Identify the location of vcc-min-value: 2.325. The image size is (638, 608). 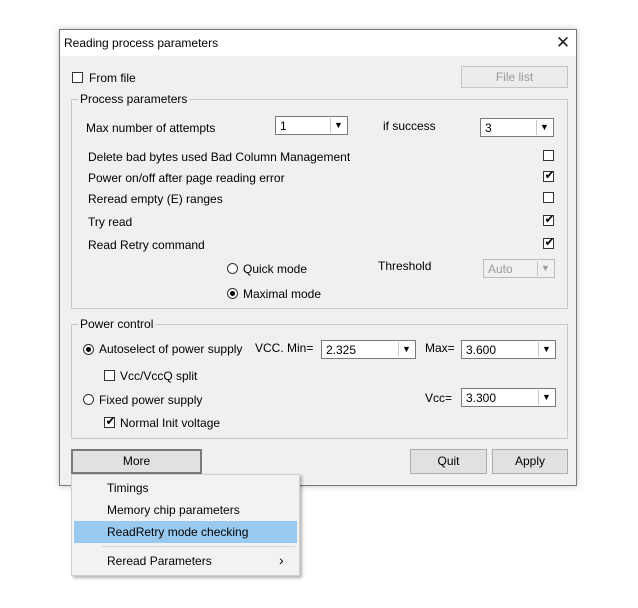
(341, 350).